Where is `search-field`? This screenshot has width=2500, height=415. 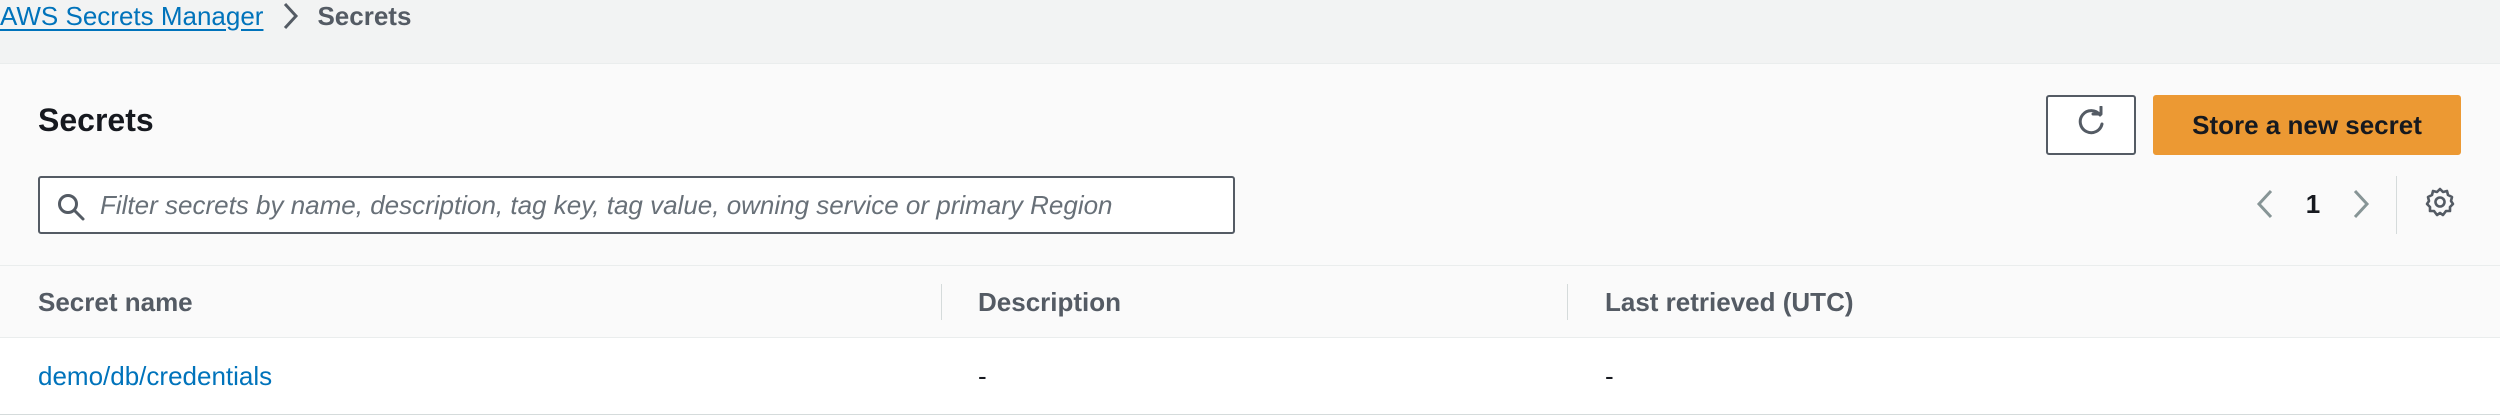 search-field is located at coordinates (636, 205).